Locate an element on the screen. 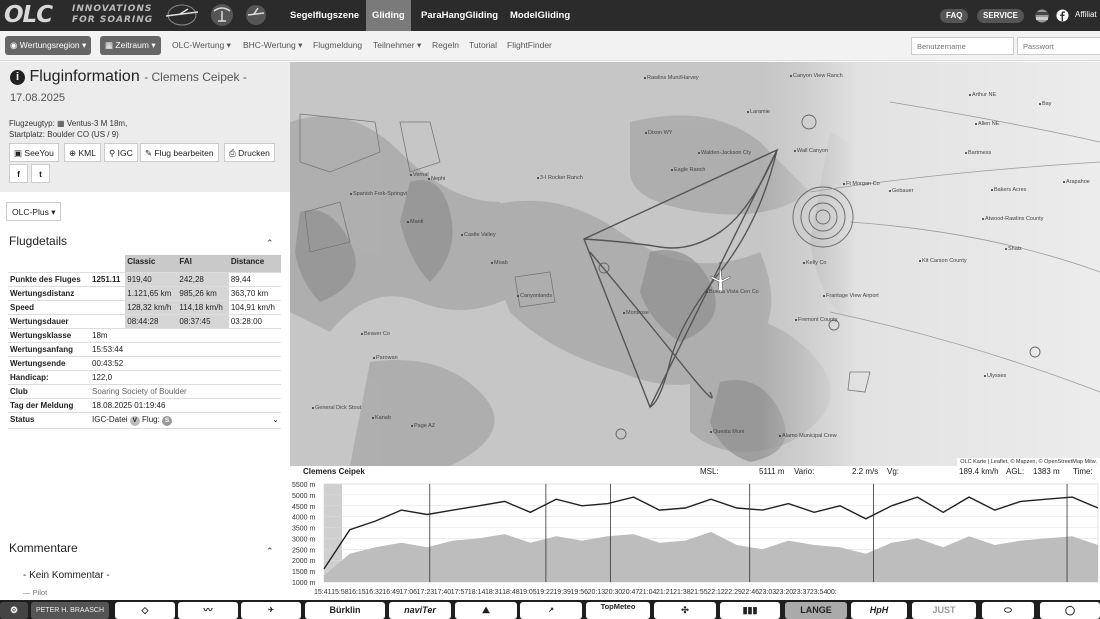  zeitraum-button: ▦ Zeitraum ▾ is located at coordinates (130, 45).